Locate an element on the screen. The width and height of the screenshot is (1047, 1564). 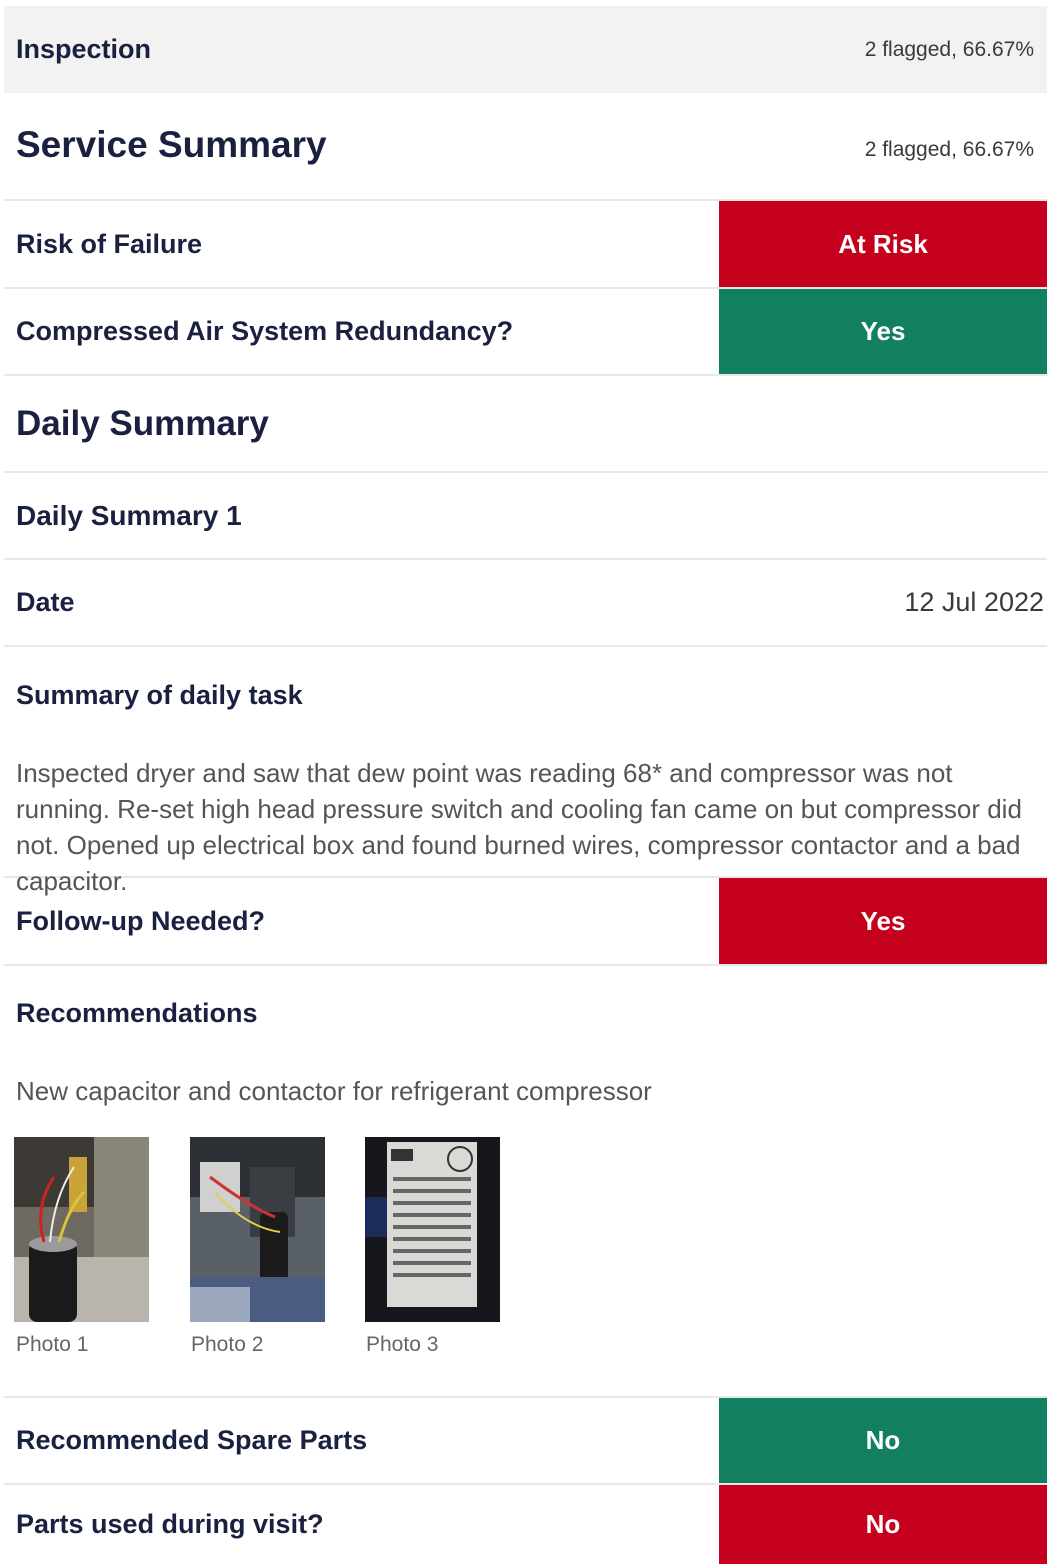
parts-used-value: No is located at coordinates (883, 1524).